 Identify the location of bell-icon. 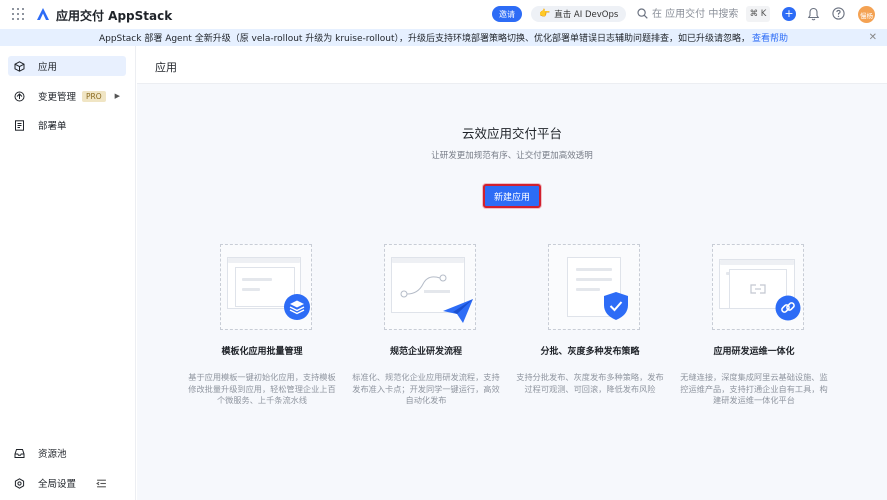
(813, 14).